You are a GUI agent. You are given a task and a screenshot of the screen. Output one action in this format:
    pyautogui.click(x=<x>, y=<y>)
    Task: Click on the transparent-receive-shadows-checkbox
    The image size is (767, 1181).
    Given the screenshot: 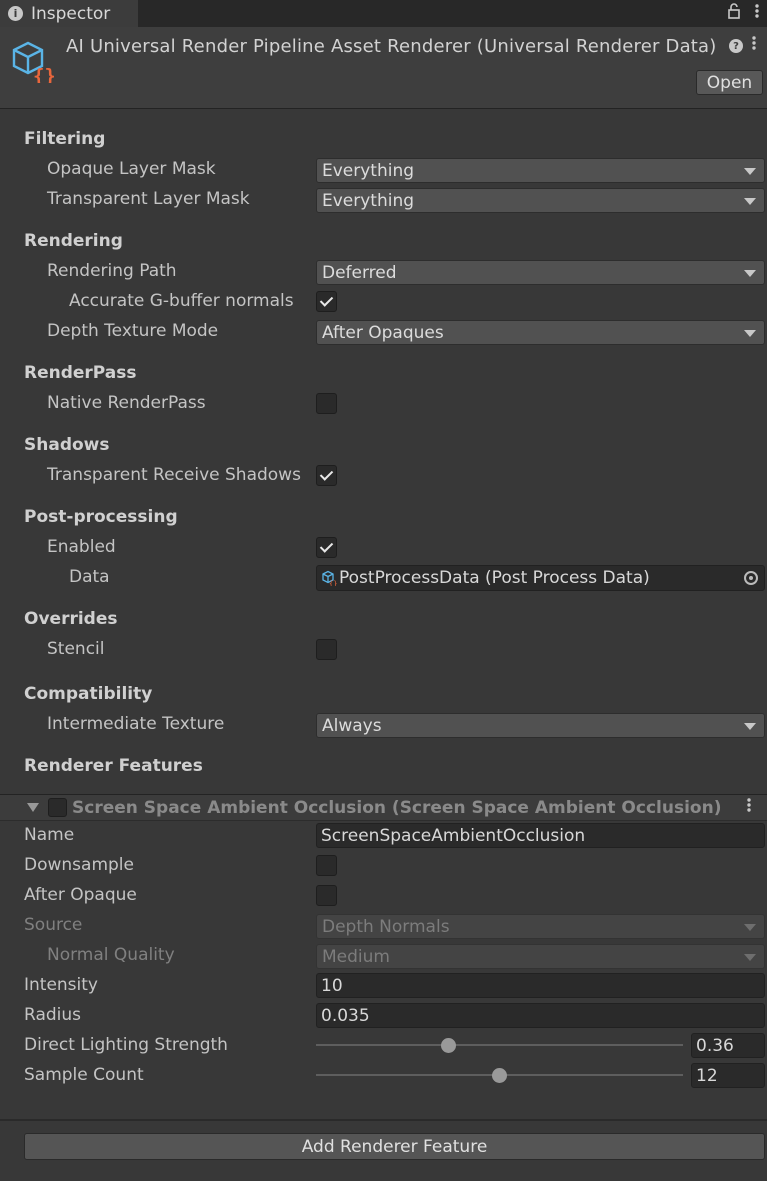 What is the action you would take?
    pyautogui.click(x=326, y=475)
    